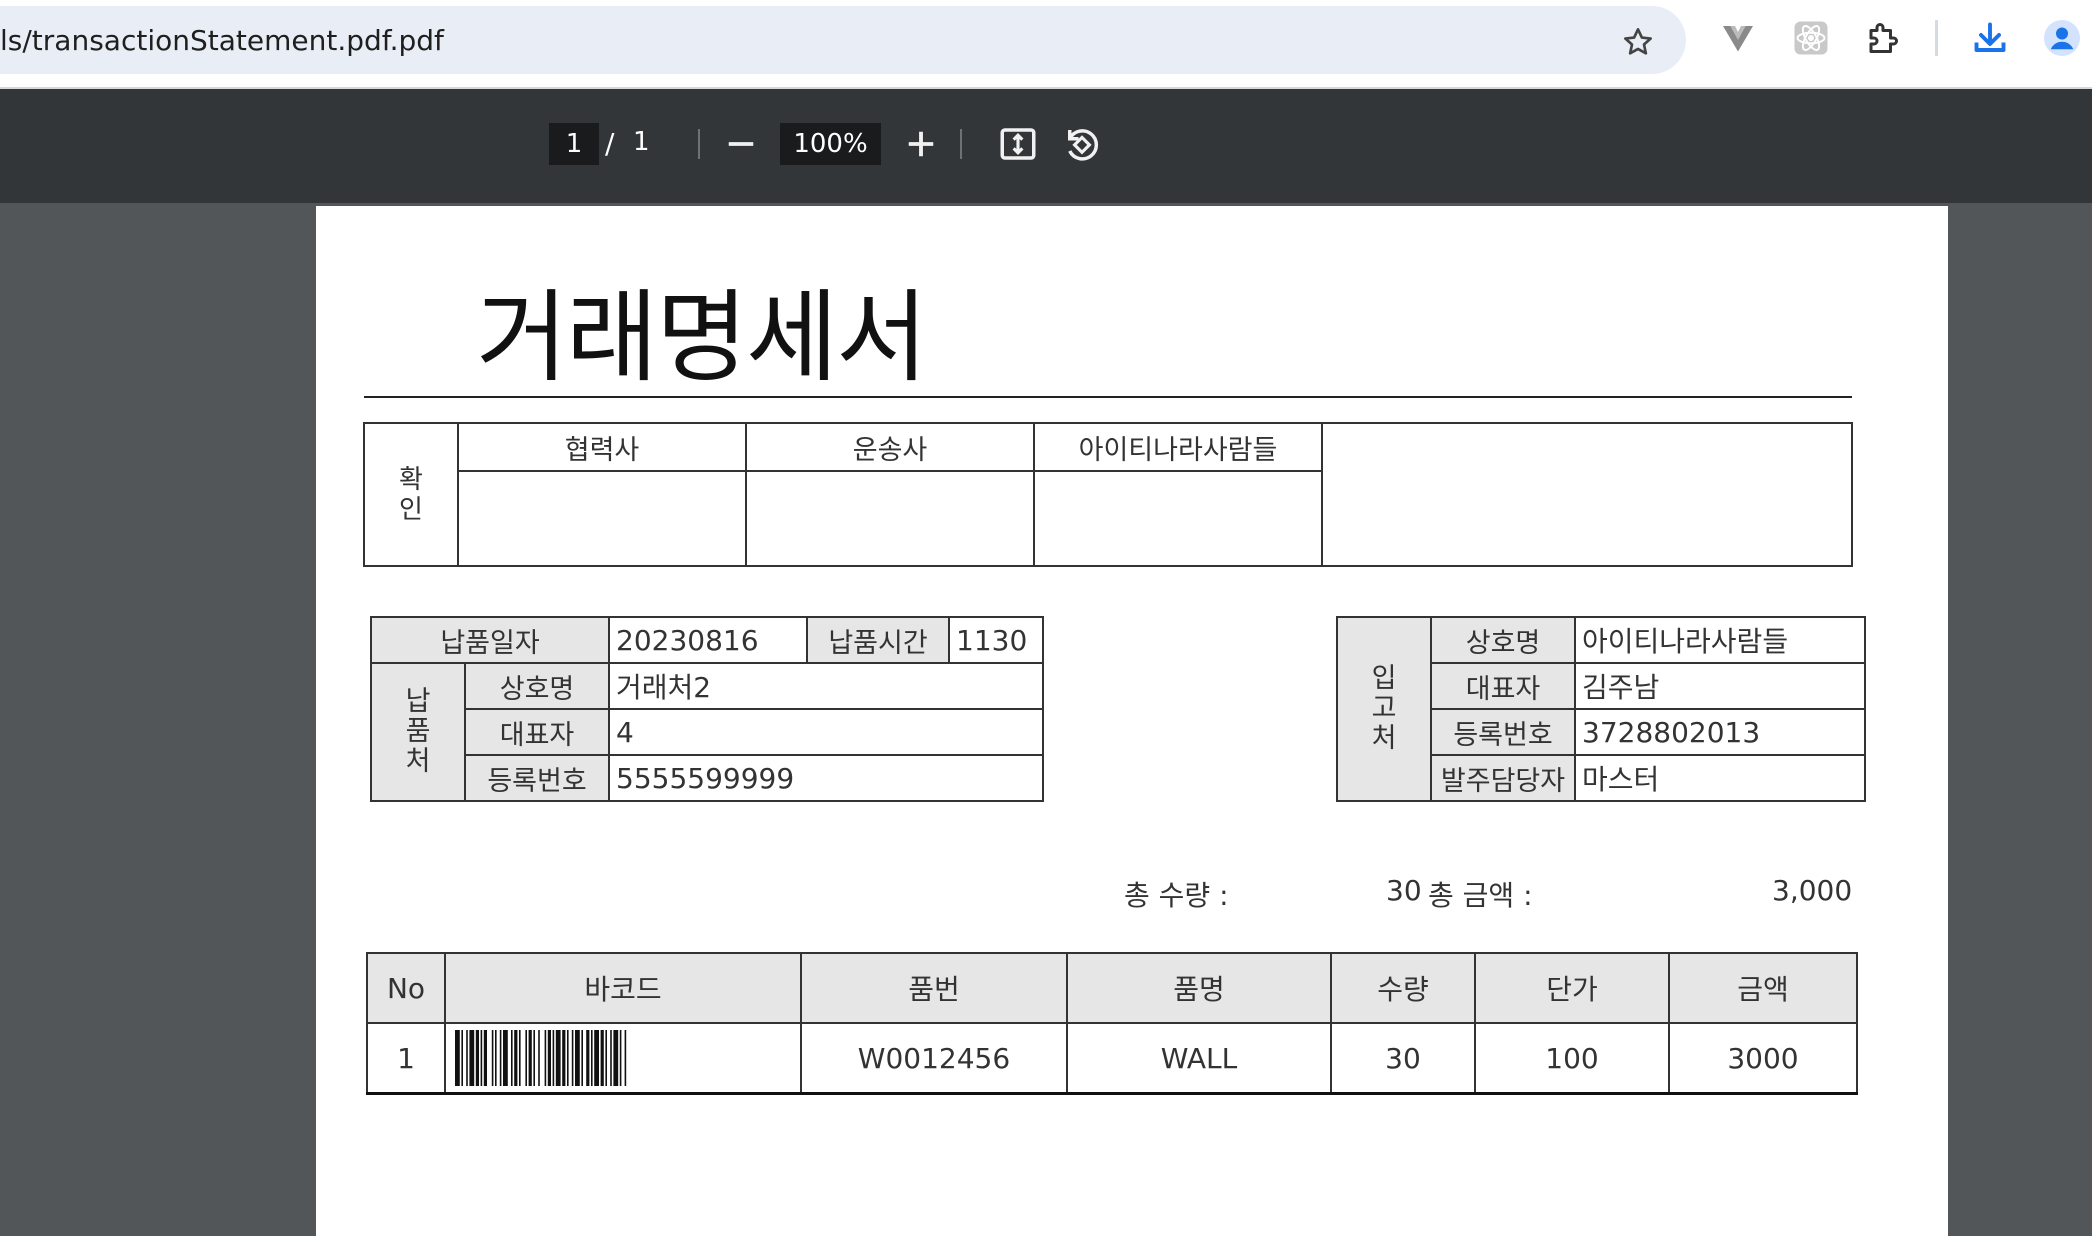 This screenshot has width=2092, height=1236. Describe the element at coordinates (537, 778) in the screenshot. I see `supplier-reg-label: 등록번호` at that location.